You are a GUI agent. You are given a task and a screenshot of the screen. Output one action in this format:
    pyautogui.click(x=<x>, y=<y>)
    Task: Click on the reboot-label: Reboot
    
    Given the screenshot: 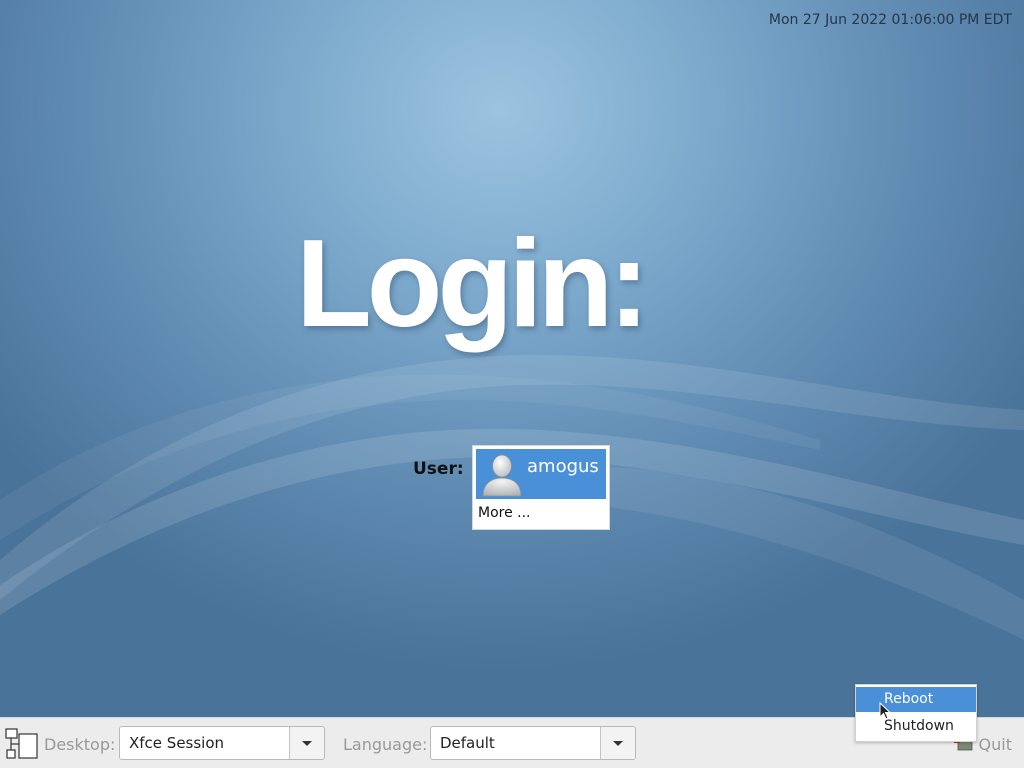 What is the action you would take?
    pyautogui.click(x=909, y=699)
    